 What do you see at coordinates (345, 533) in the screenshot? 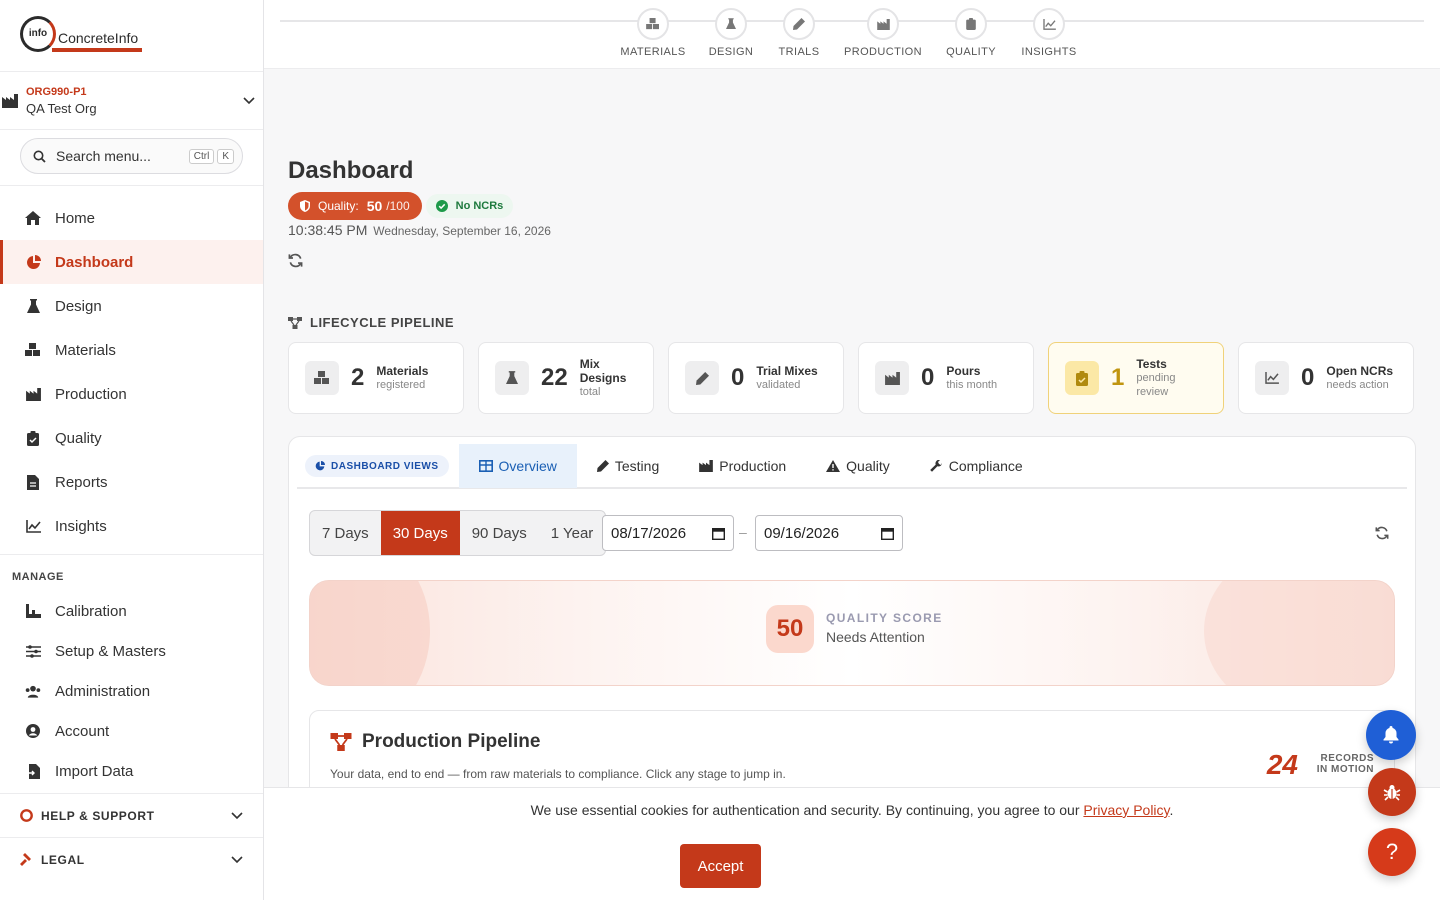
I see `range-7-days: 7 Days` at bounding box center [345, 533].